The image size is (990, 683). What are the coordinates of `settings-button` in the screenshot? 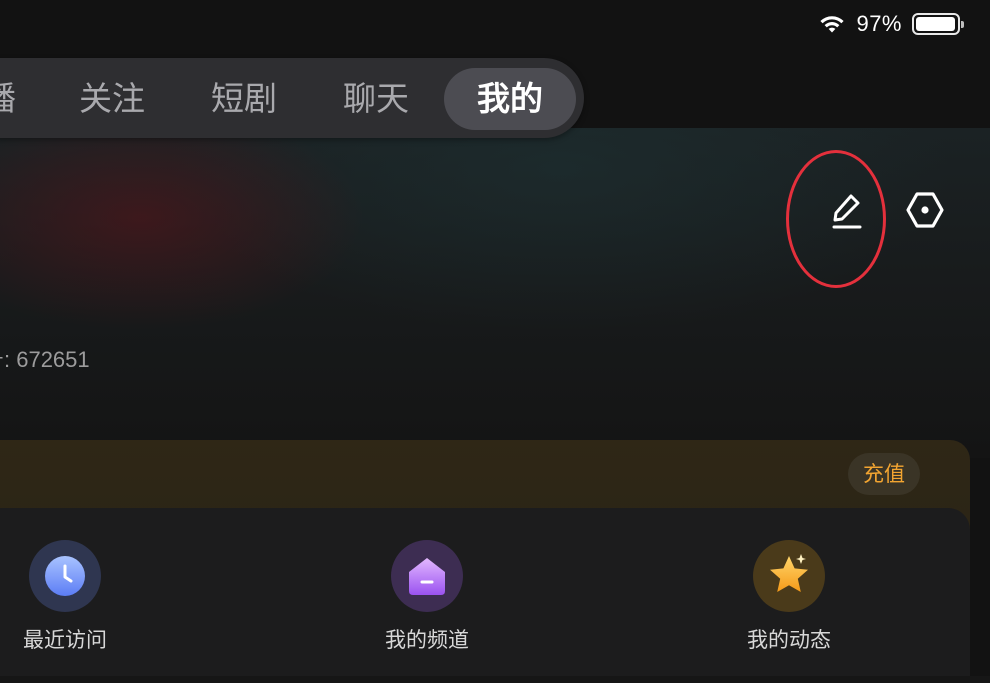 It's located at (925, 210).